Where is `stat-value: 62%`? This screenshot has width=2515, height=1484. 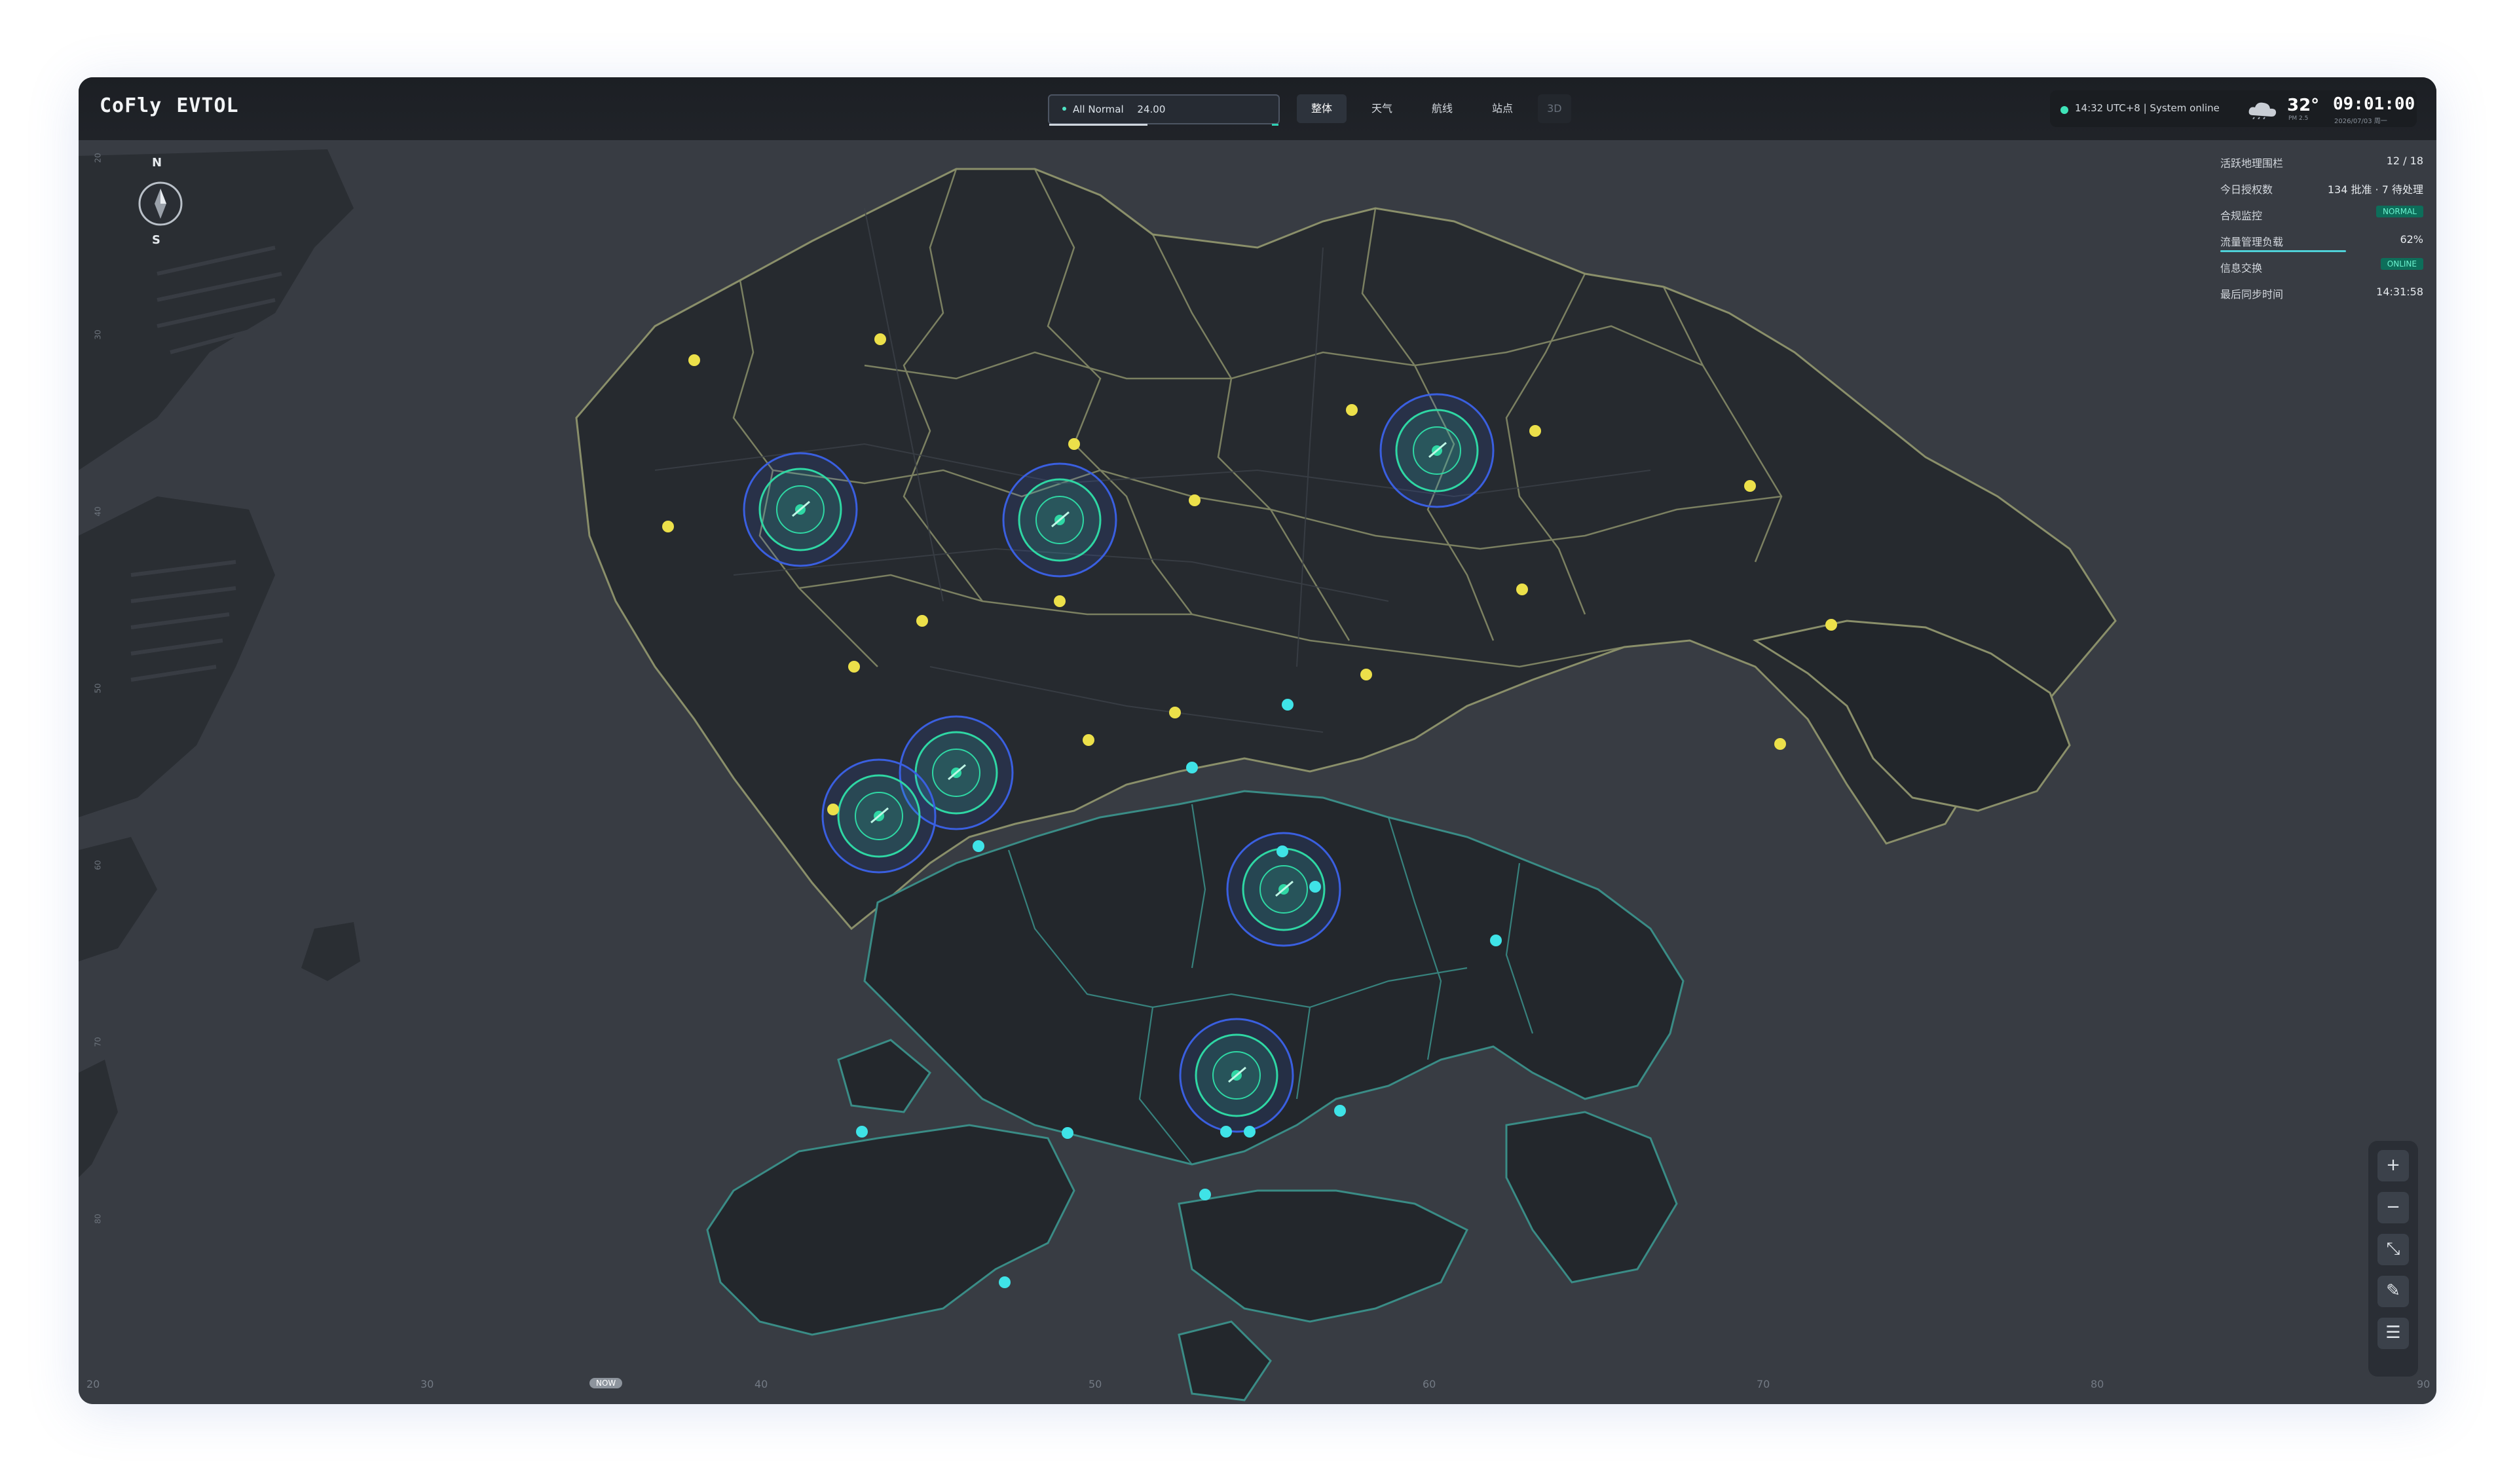
stat-value: 62% is located at coordinates (2411, 239).